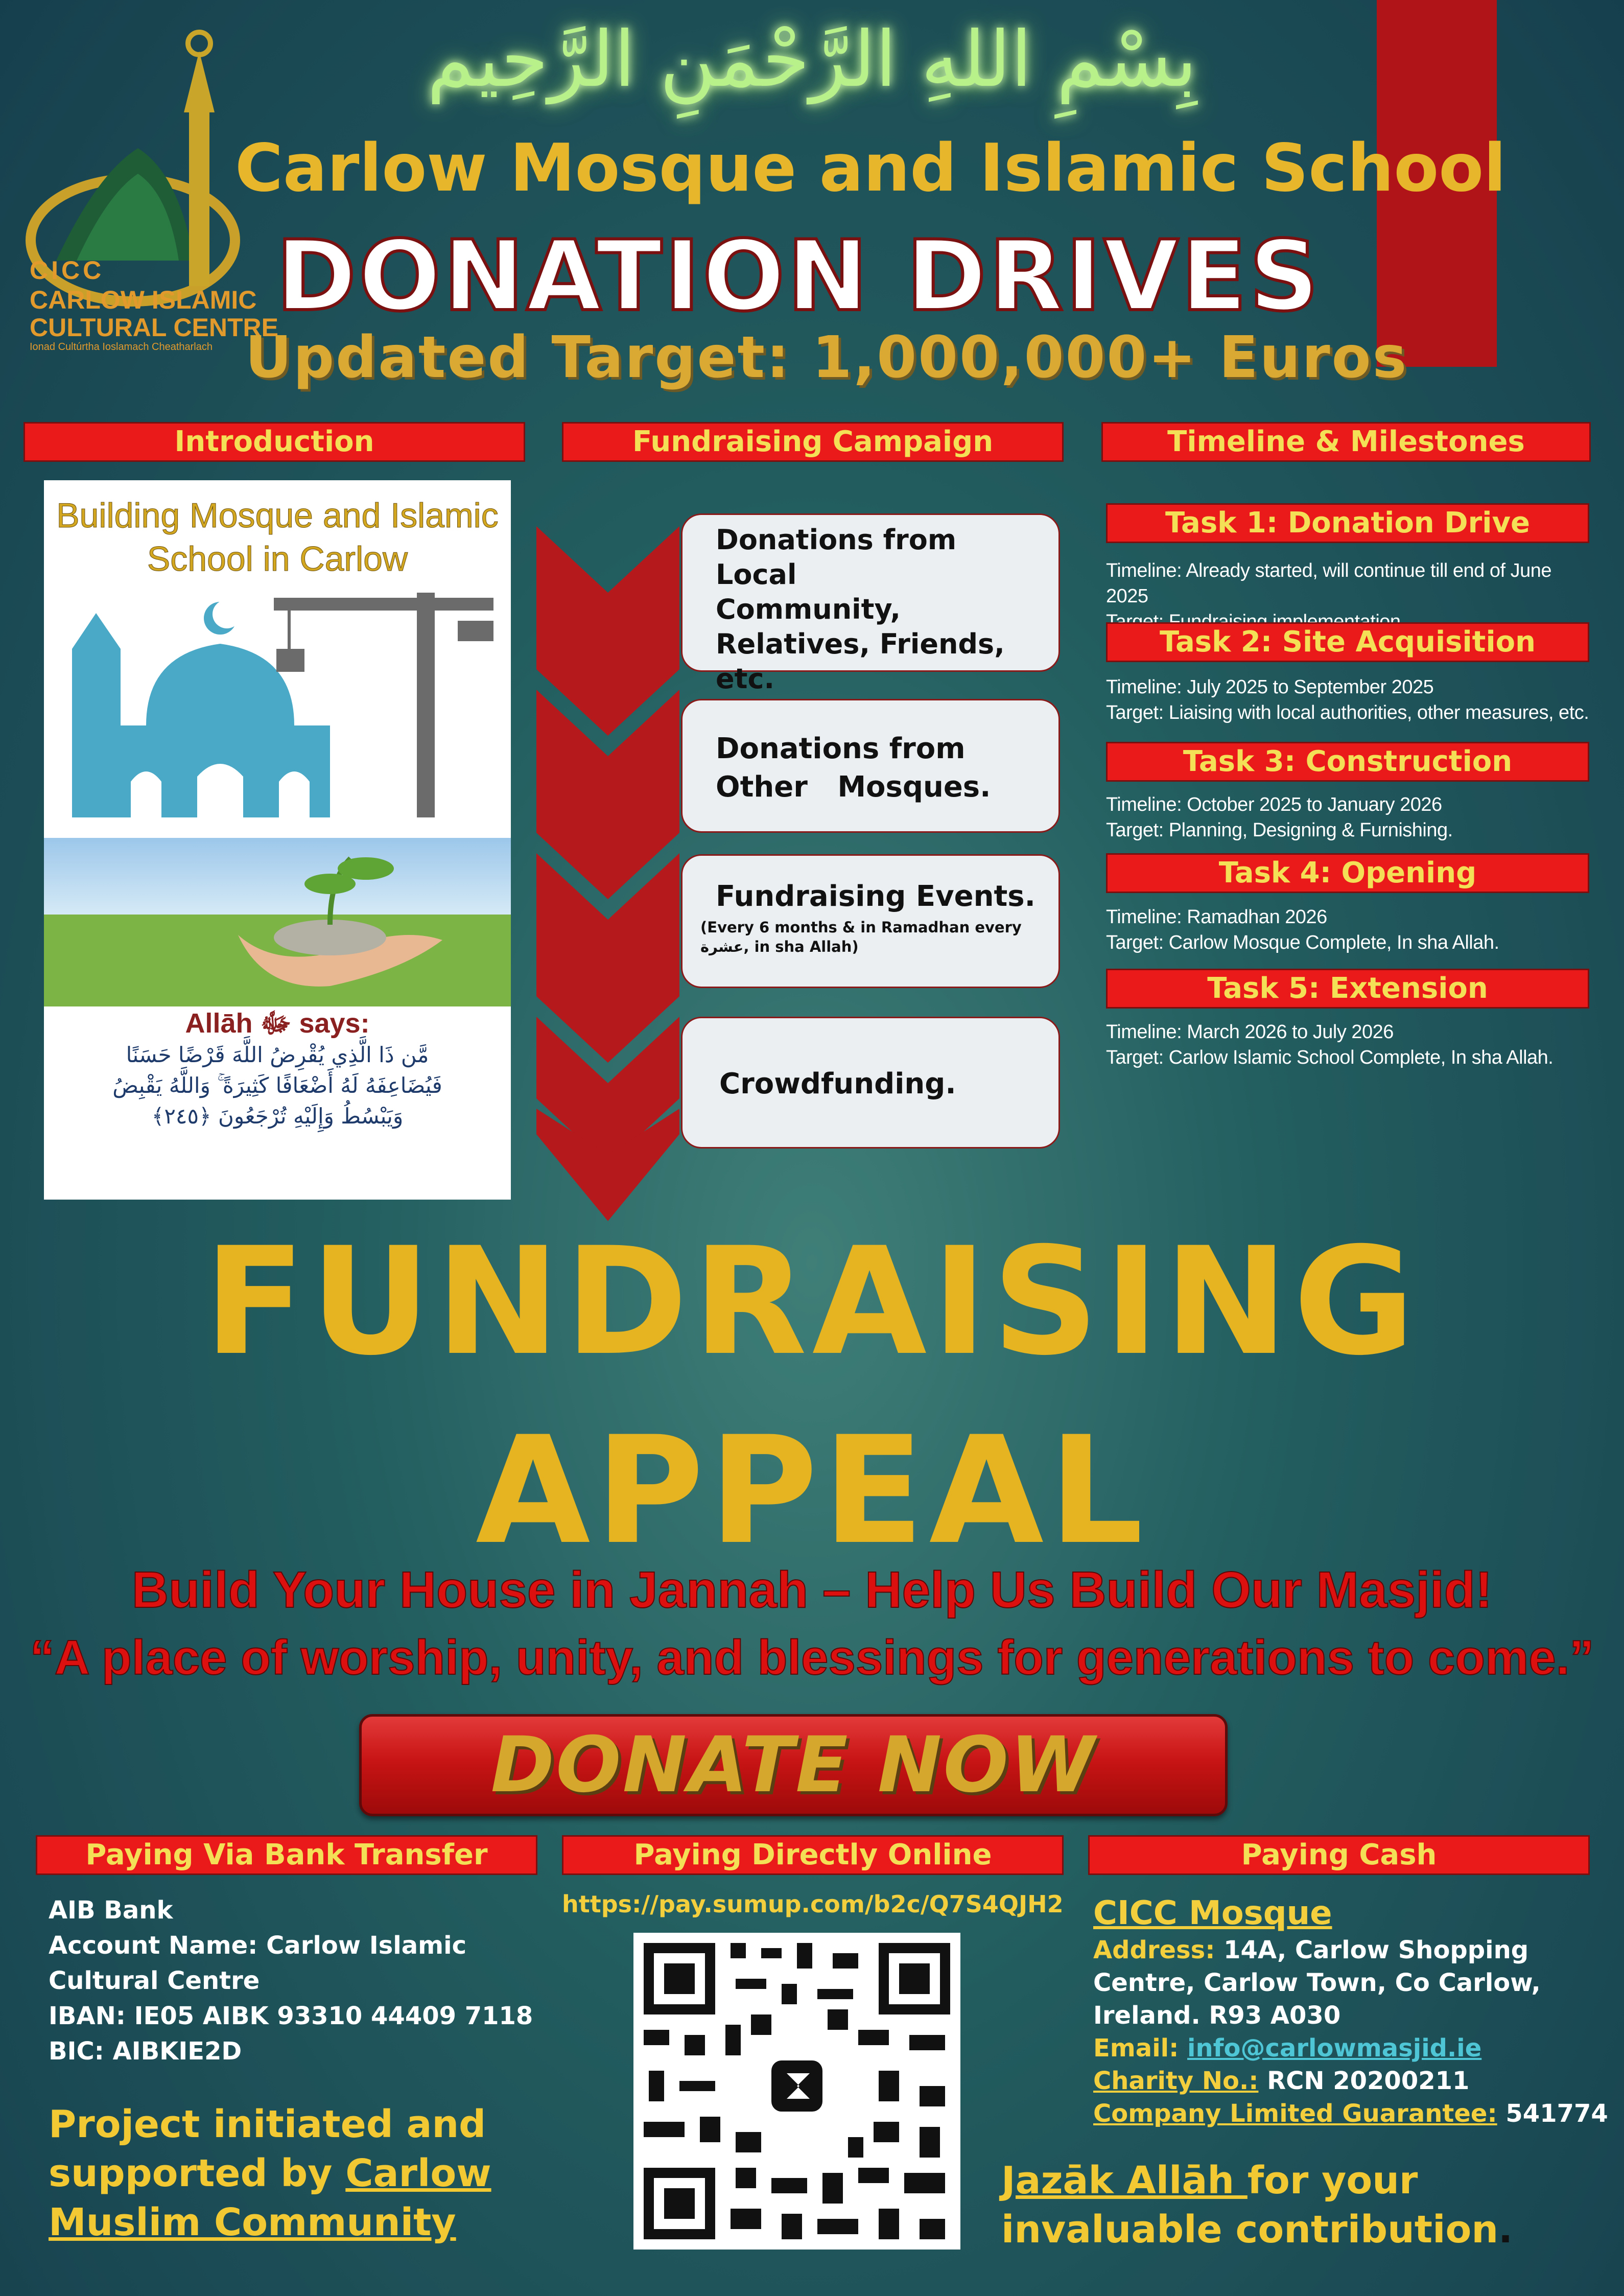 This screenshot has height=2296, width=1624. I want to click on thanks-line1: Jazāk Allāh for your, so click(1257, 2180).